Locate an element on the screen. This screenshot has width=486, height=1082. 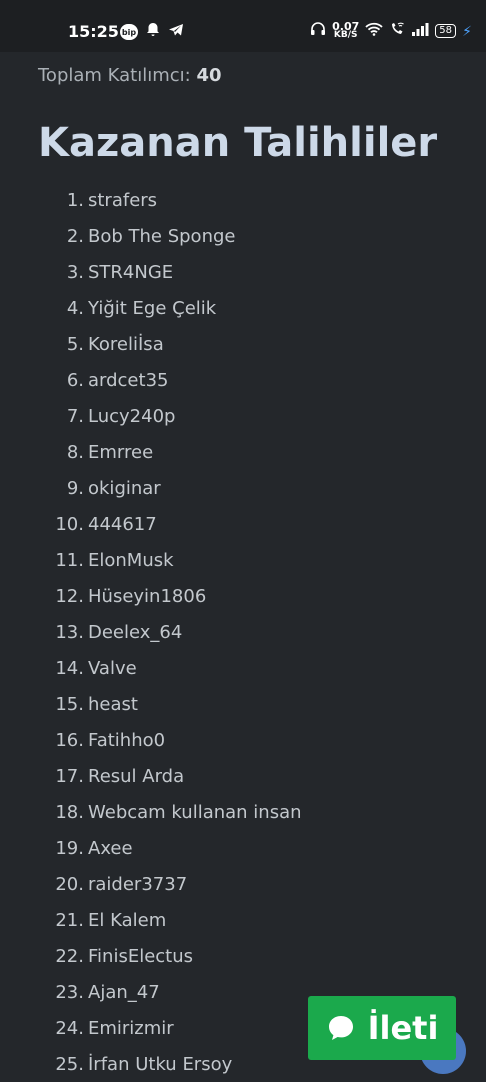
list-item: 18. Webcam kullanan insan is located at coordinates (210, 812).